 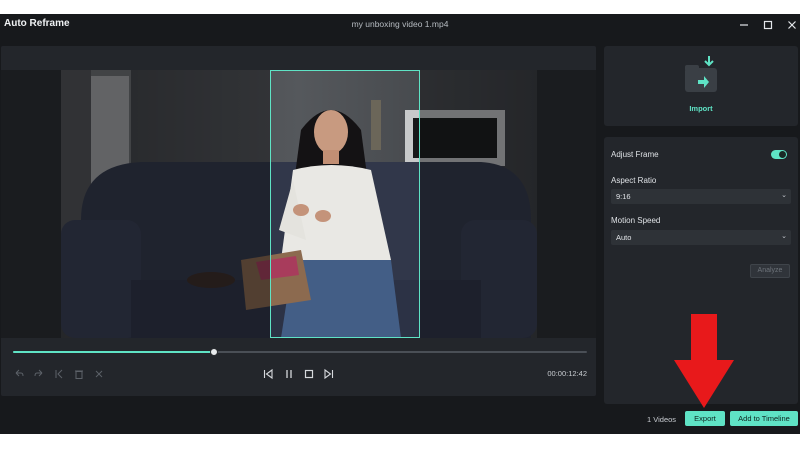 I want to click on redo-icon, so click(x=39, y=374).